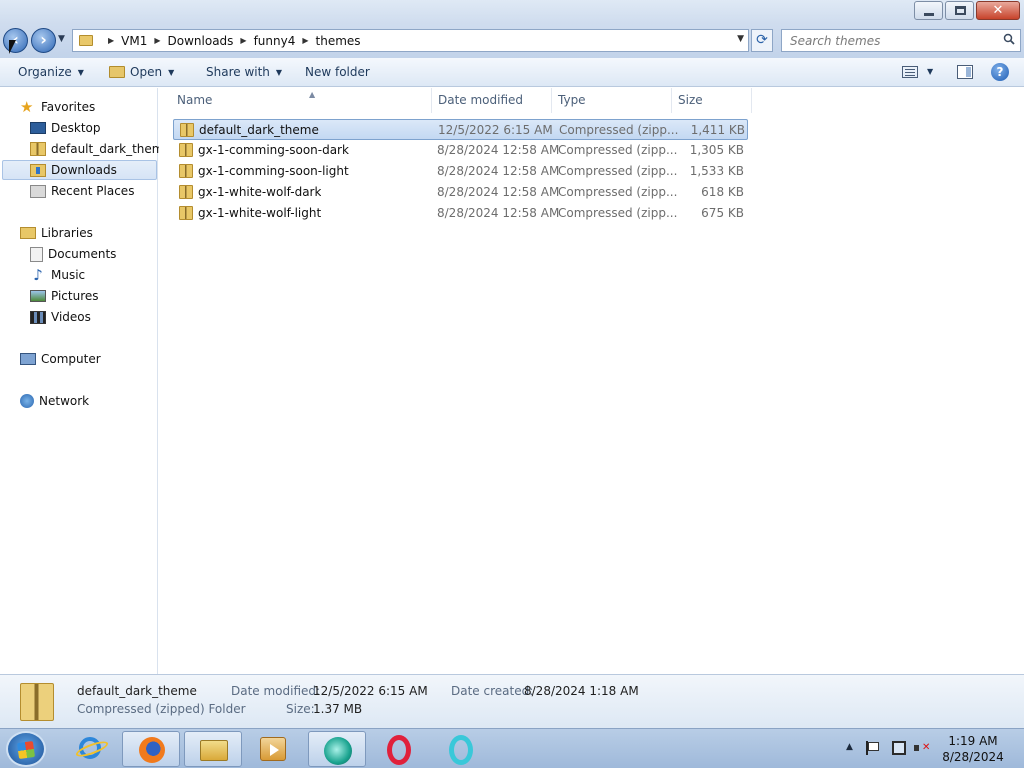  Describe the element at coordinates (973, 757) in the screenshot. I see `clock-date: 8/28/2024` at that location.